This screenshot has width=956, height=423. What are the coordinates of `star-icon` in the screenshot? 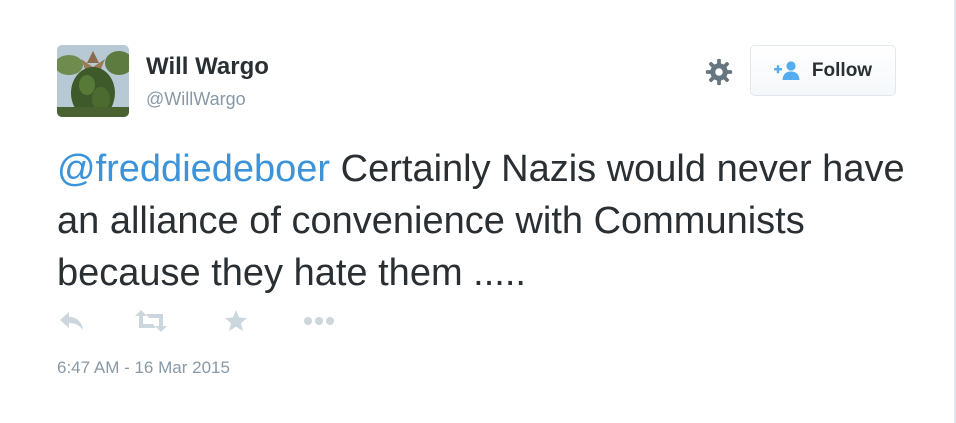 It's located at (236, 320).